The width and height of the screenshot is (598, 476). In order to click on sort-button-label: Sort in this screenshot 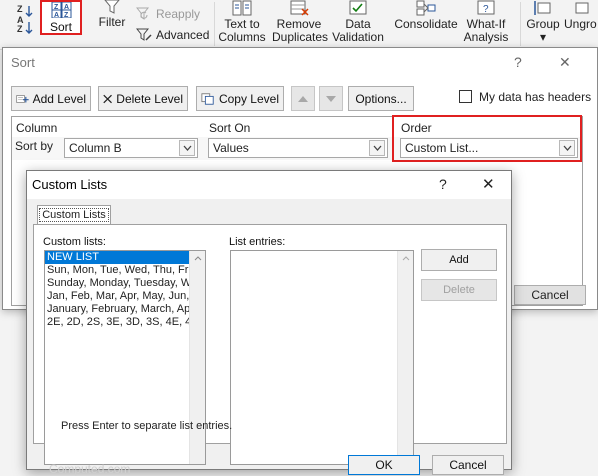, I will do `click(60, 27)`.